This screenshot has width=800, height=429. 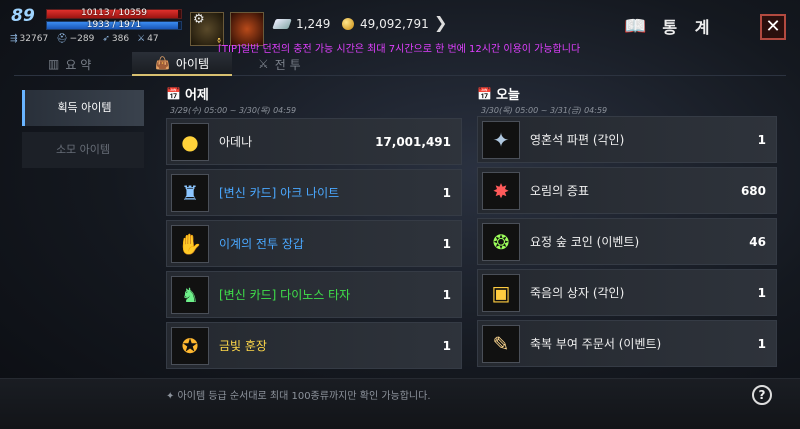 I want to click on stat-value: 47, so click(x=153, y=39).